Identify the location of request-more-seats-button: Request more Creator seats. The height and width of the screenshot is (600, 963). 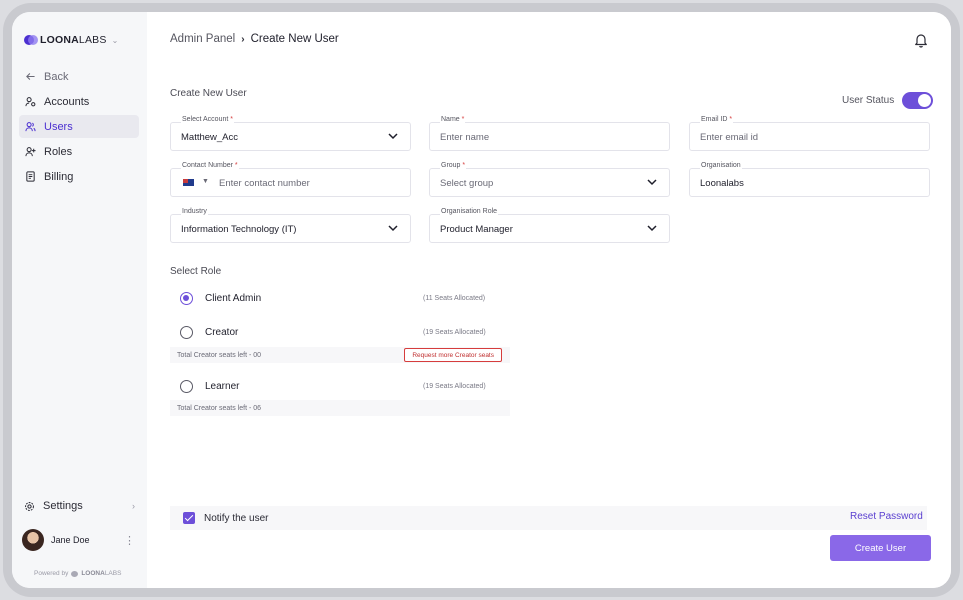
(453, 355).